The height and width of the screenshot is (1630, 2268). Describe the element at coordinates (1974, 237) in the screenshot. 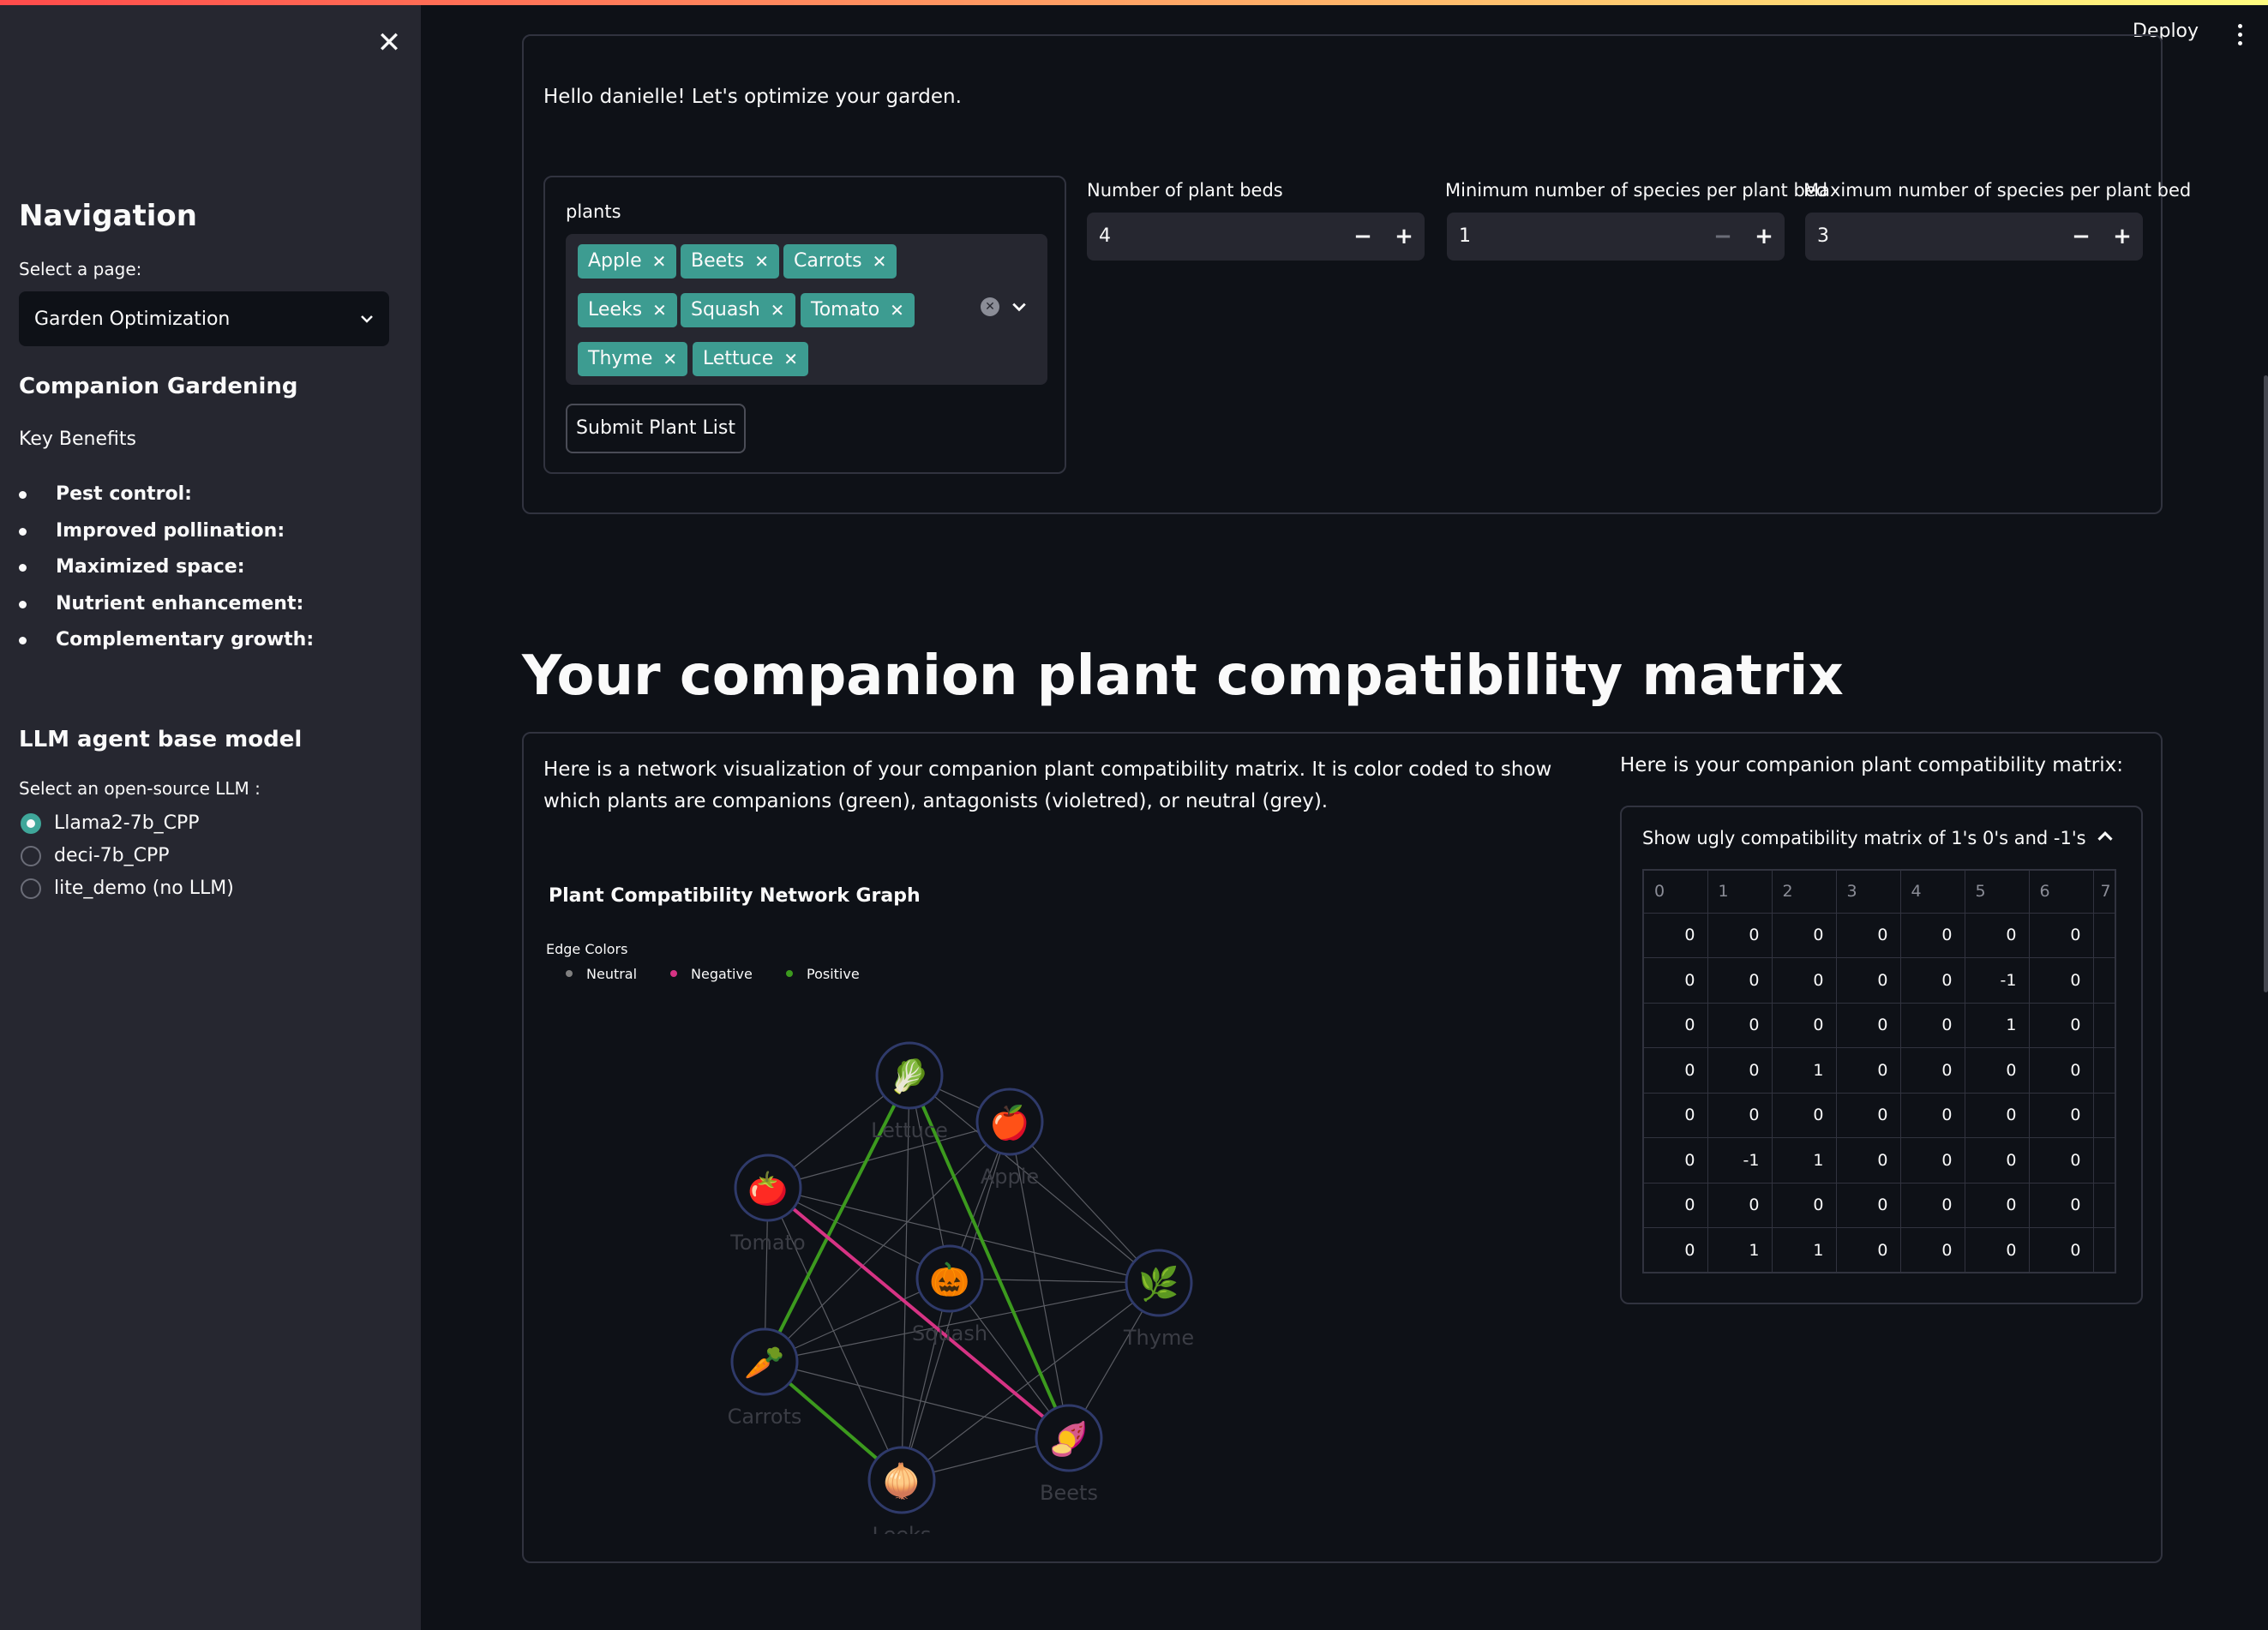

I see `max-species-number-input: 3 − +` at that location.